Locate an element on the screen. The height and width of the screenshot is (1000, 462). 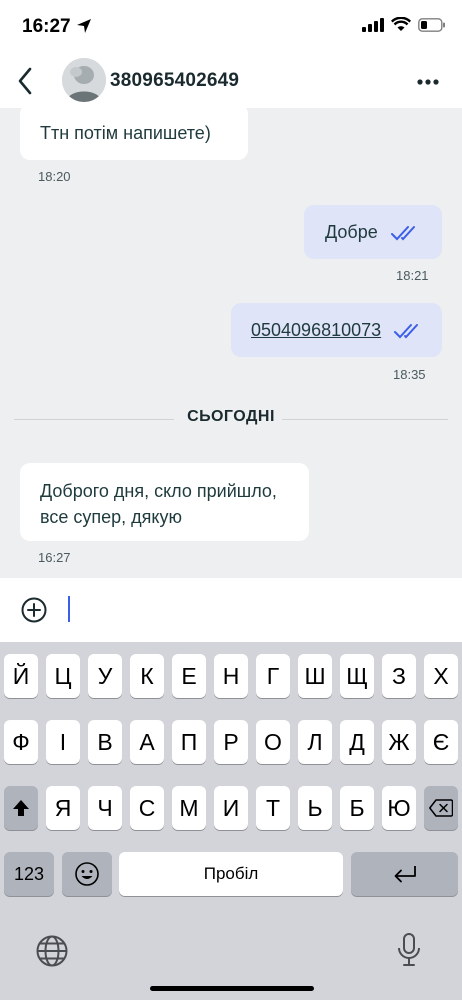
backspace-key is located at coordinates (441, 808).